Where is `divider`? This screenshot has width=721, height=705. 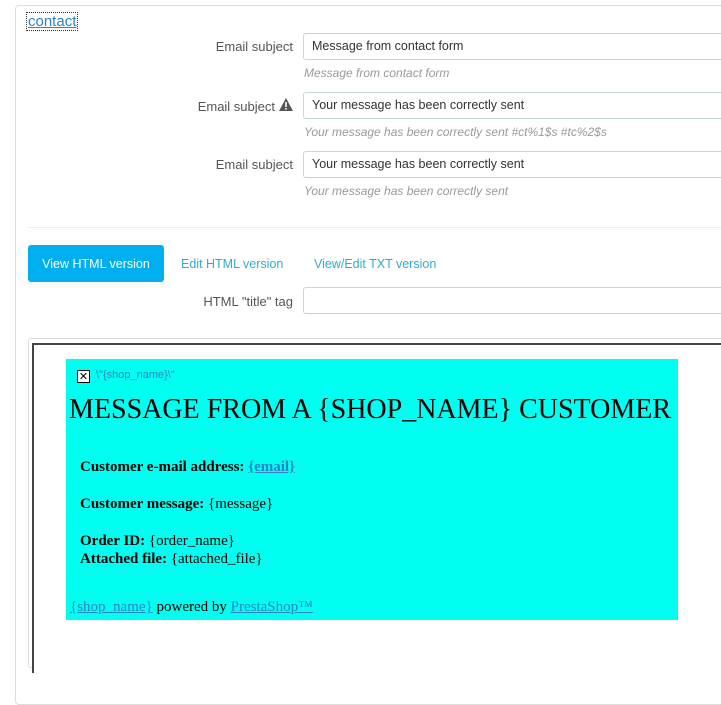 divider is located at coordinates (374, 227).